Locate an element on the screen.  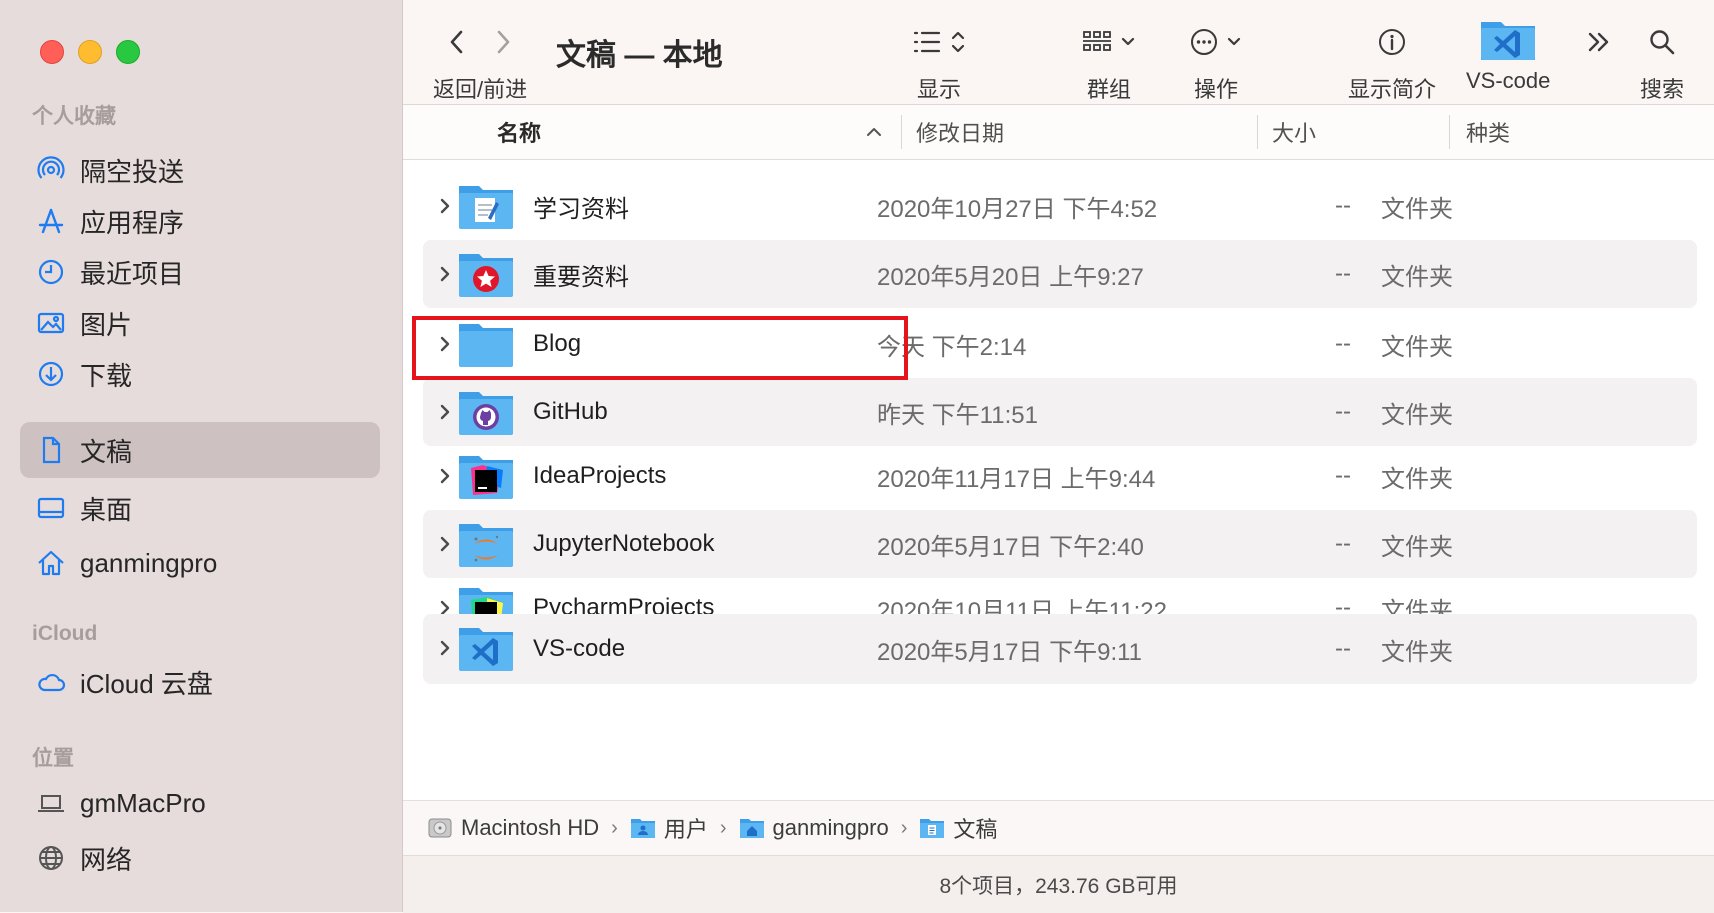
chevron-double-right-icon is located at coordinates (1598, 42).